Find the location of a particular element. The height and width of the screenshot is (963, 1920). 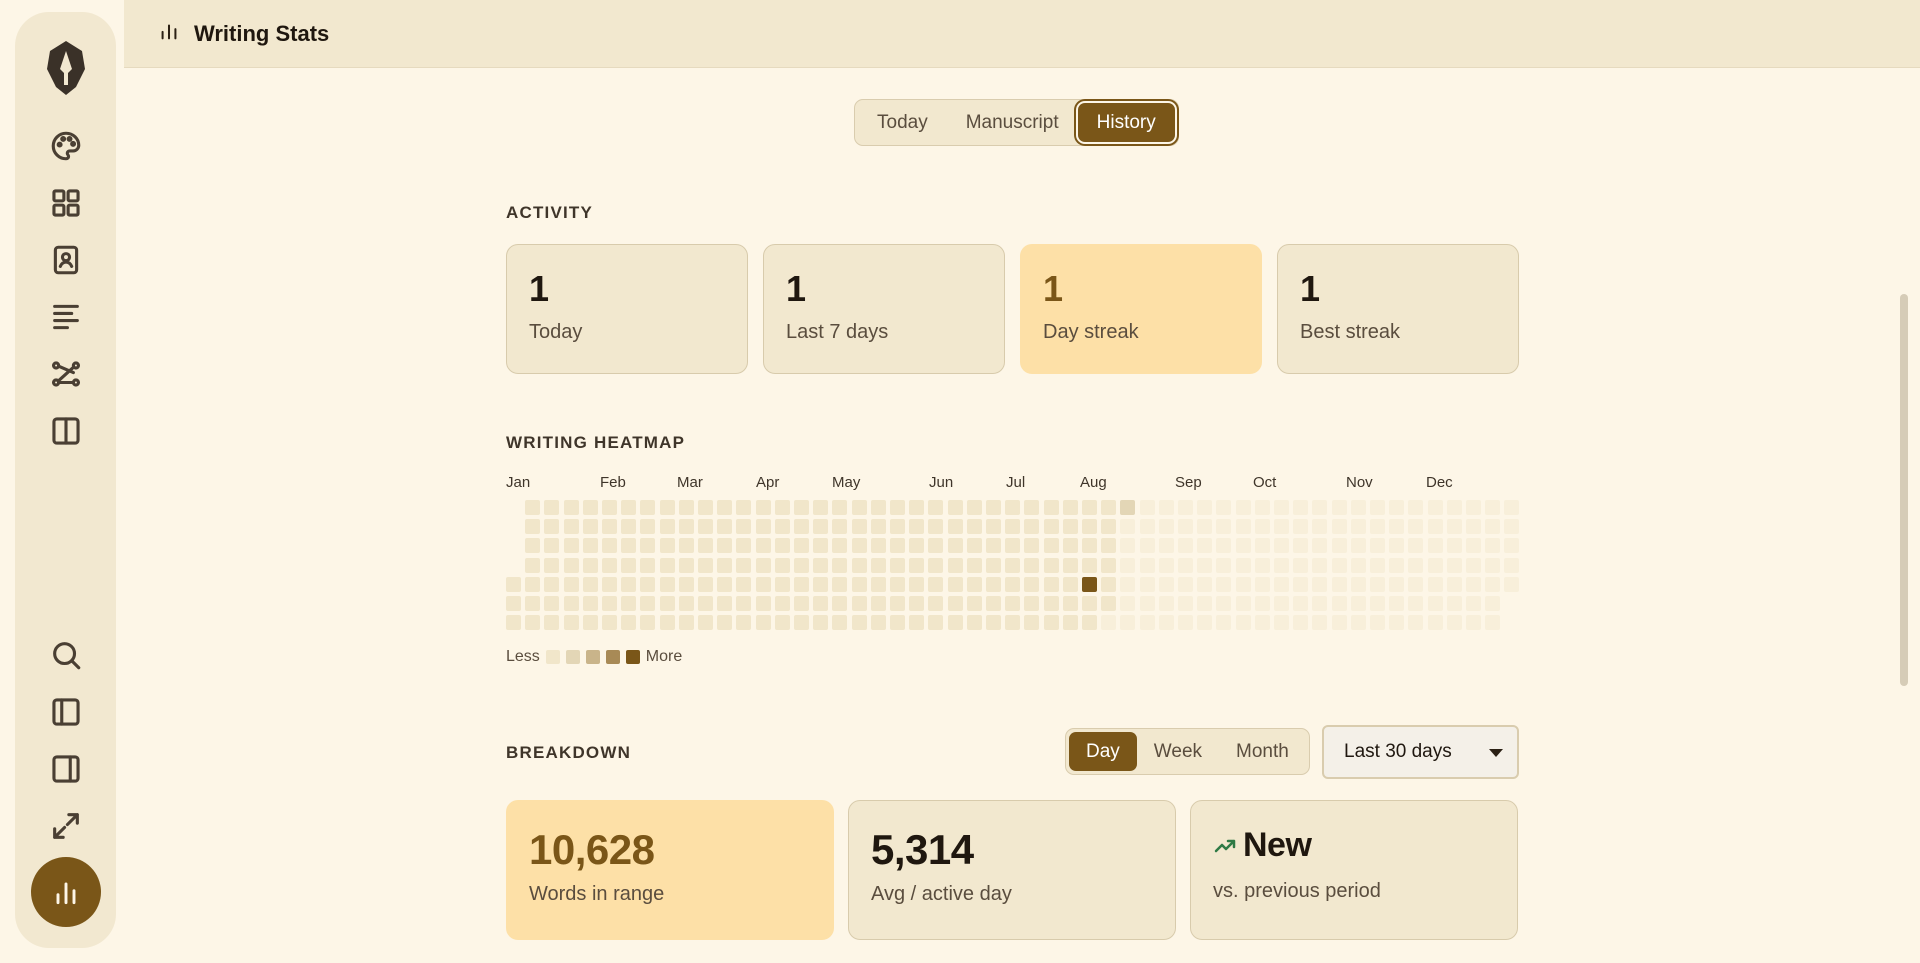

tab-history: History is located at coordinates (1126, 122).